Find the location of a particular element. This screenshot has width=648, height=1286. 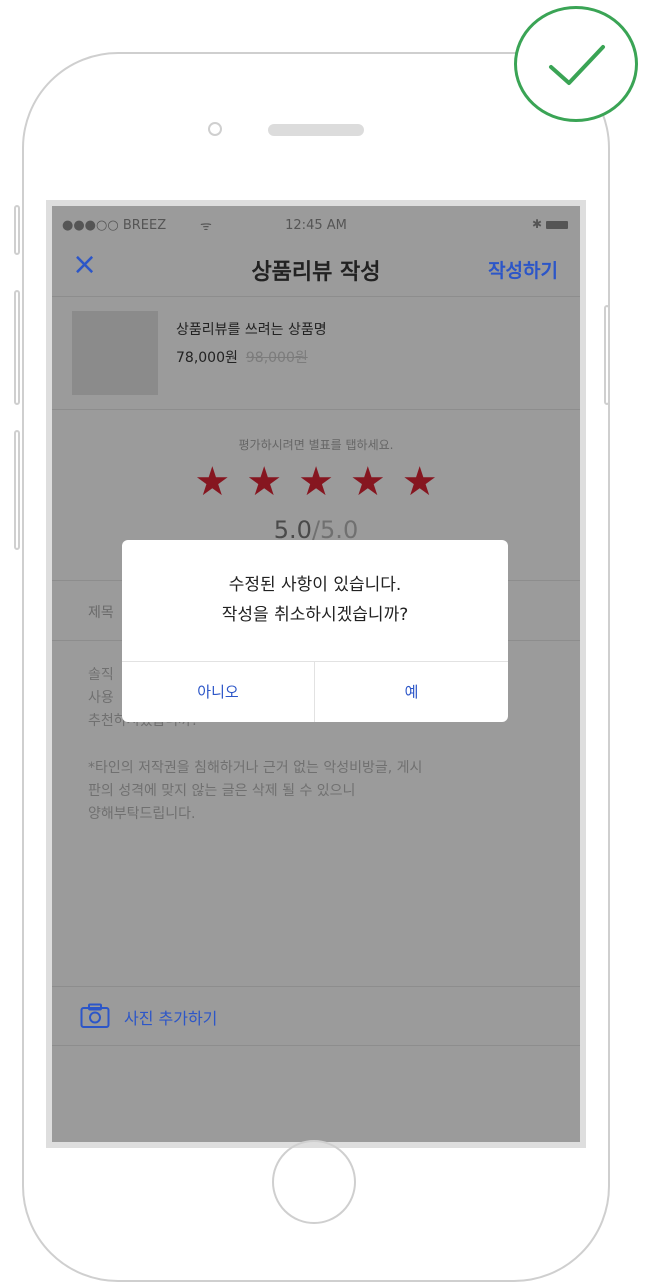

sale-price: 78,000원 is located at coordinates (207, 358).